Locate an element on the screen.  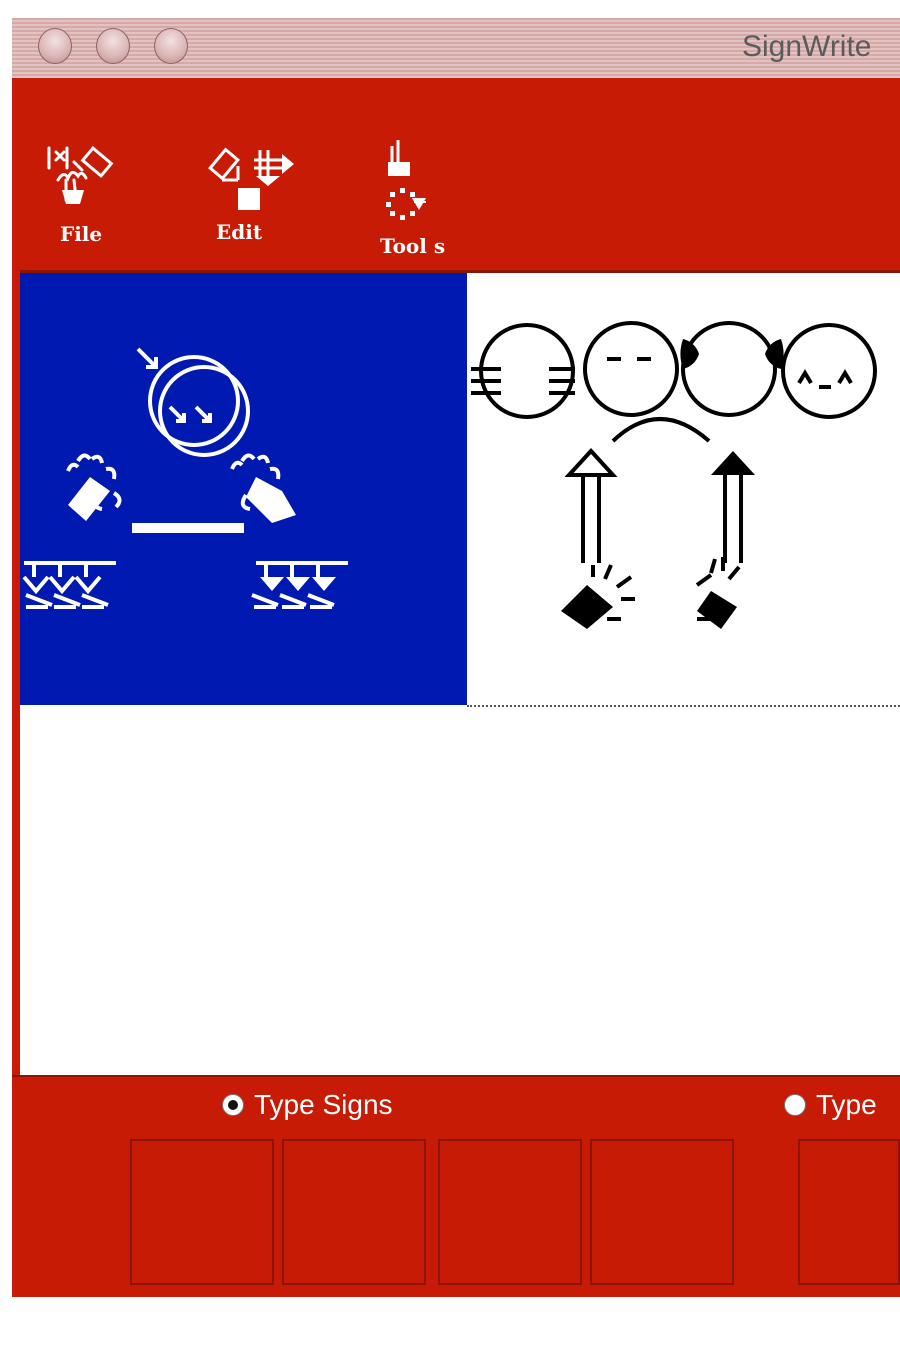
edit-label: Edit is located at coordinates (239, 232).